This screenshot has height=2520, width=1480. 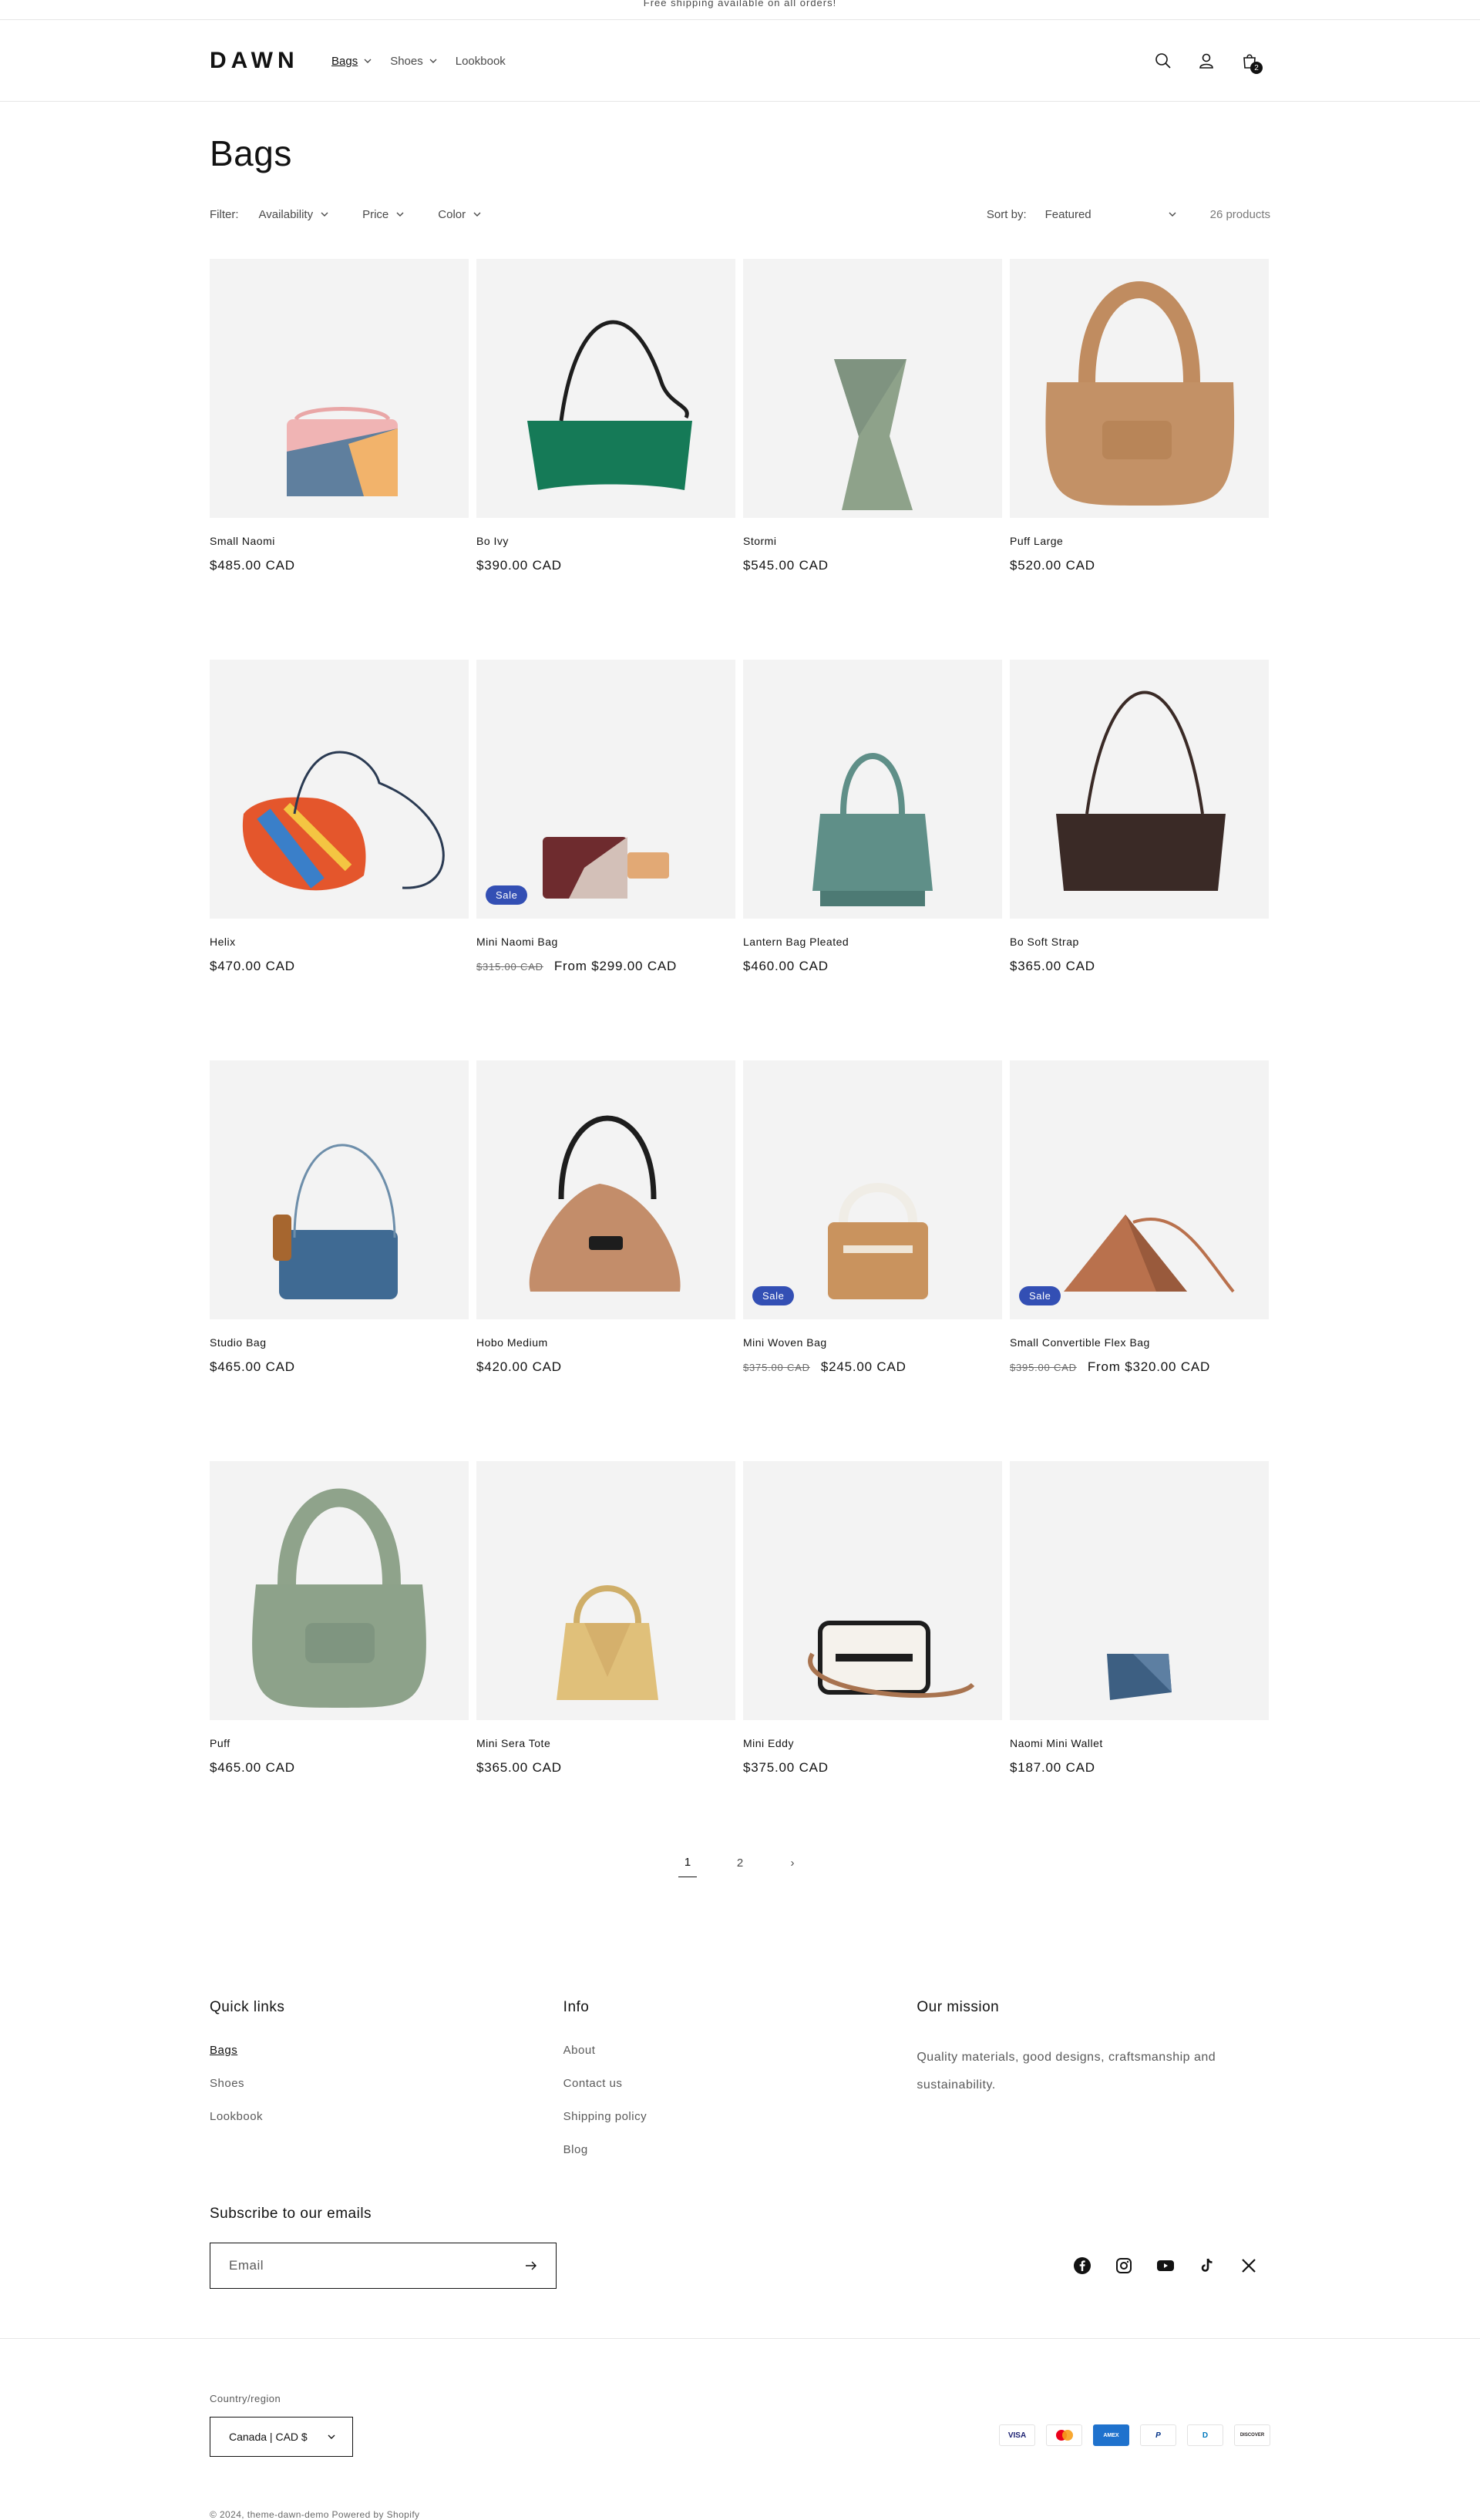 What do you see at coordinates (1111, 215) in the screenshot?
I see `sort-select: Featured` at bounding box center [1111, 215].